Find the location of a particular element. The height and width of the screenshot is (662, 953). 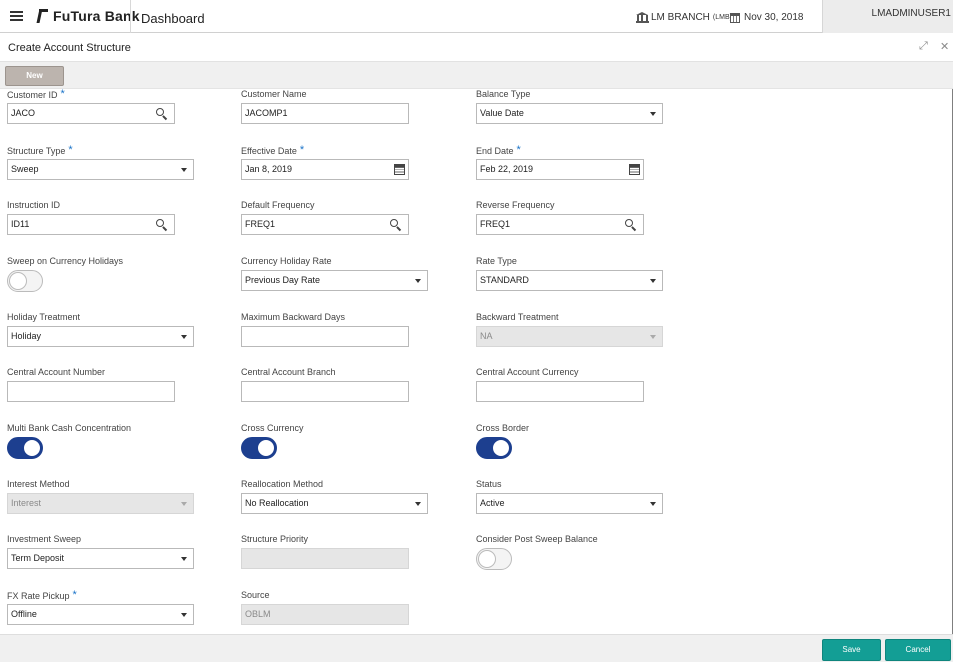

status-select: Active is located at coordinates (569, 503).